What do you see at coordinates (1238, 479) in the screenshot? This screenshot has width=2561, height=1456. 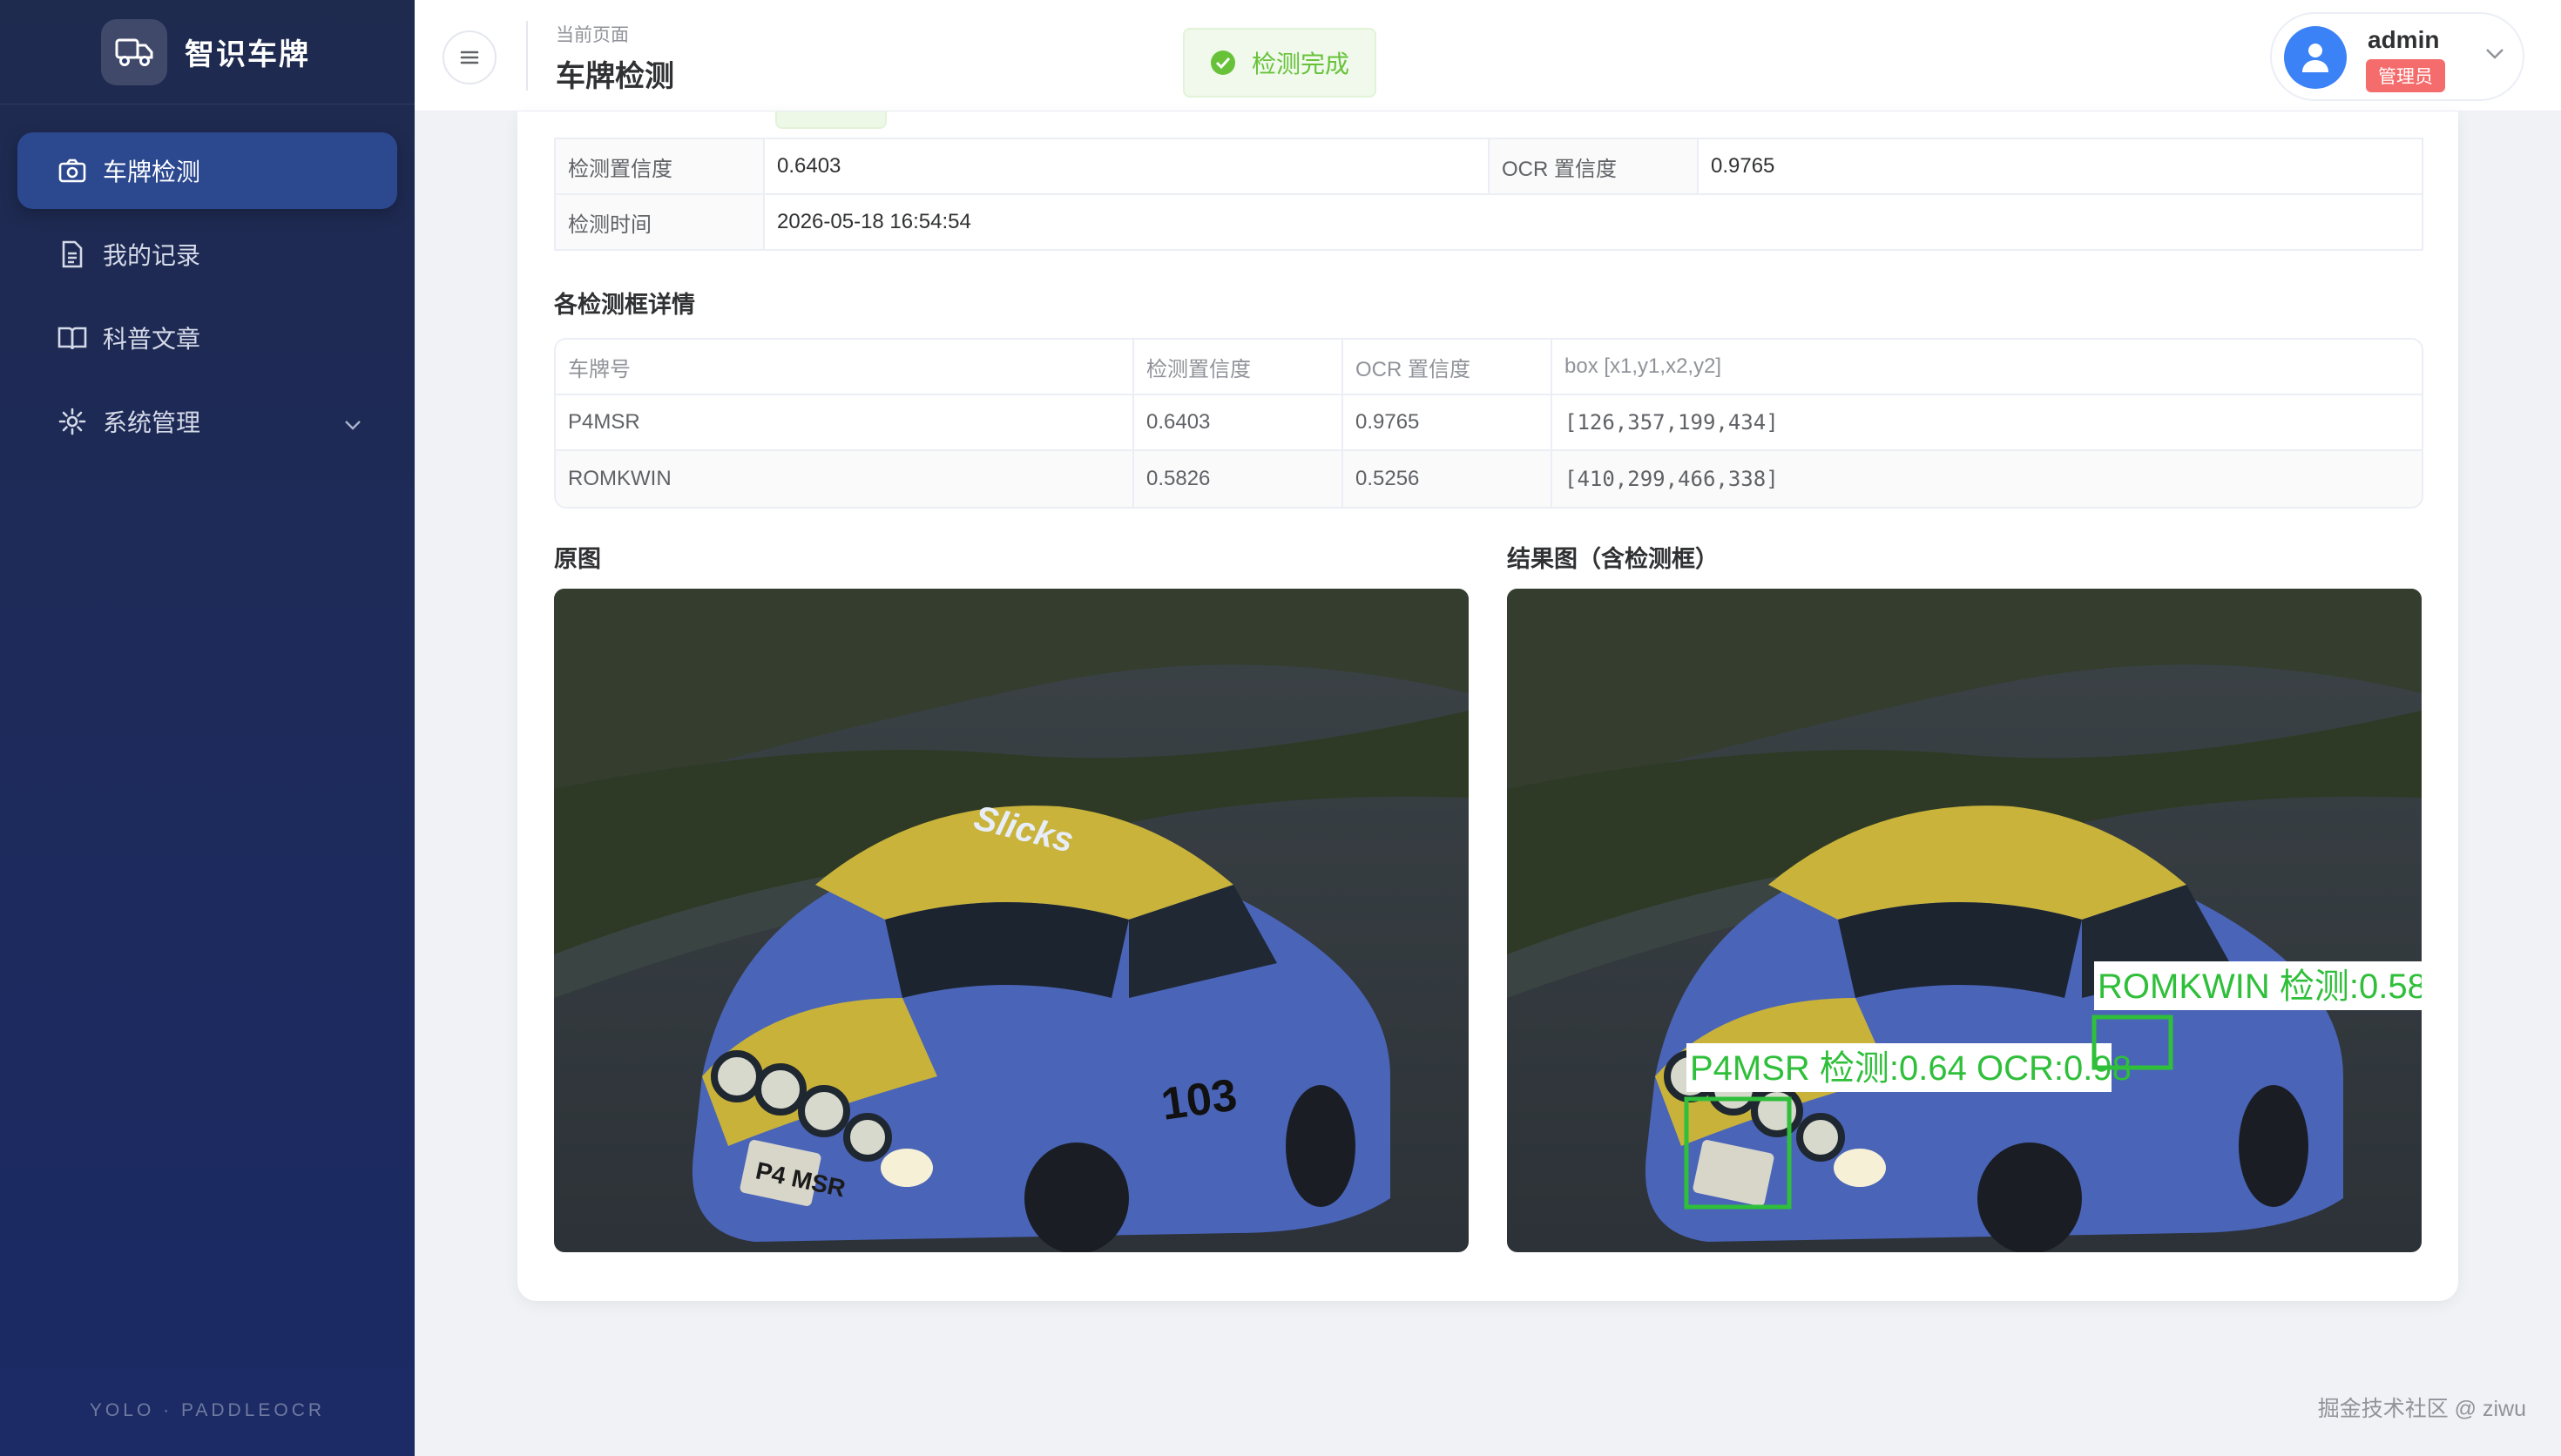 I see `det-conf-cell: 0.5826` at bounding box center [1238, 479].